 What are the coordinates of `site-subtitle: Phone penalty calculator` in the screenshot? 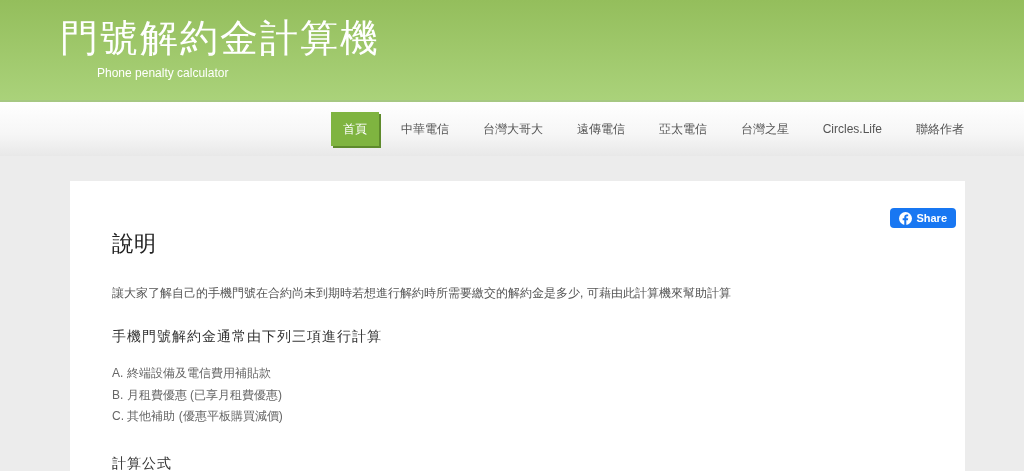 It's located at (163, 73).